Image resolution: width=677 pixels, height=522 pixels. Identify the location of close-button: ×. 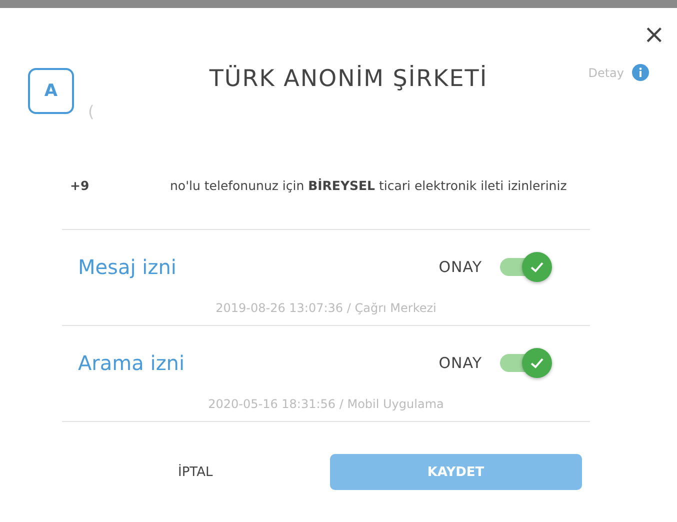
(654, 35).